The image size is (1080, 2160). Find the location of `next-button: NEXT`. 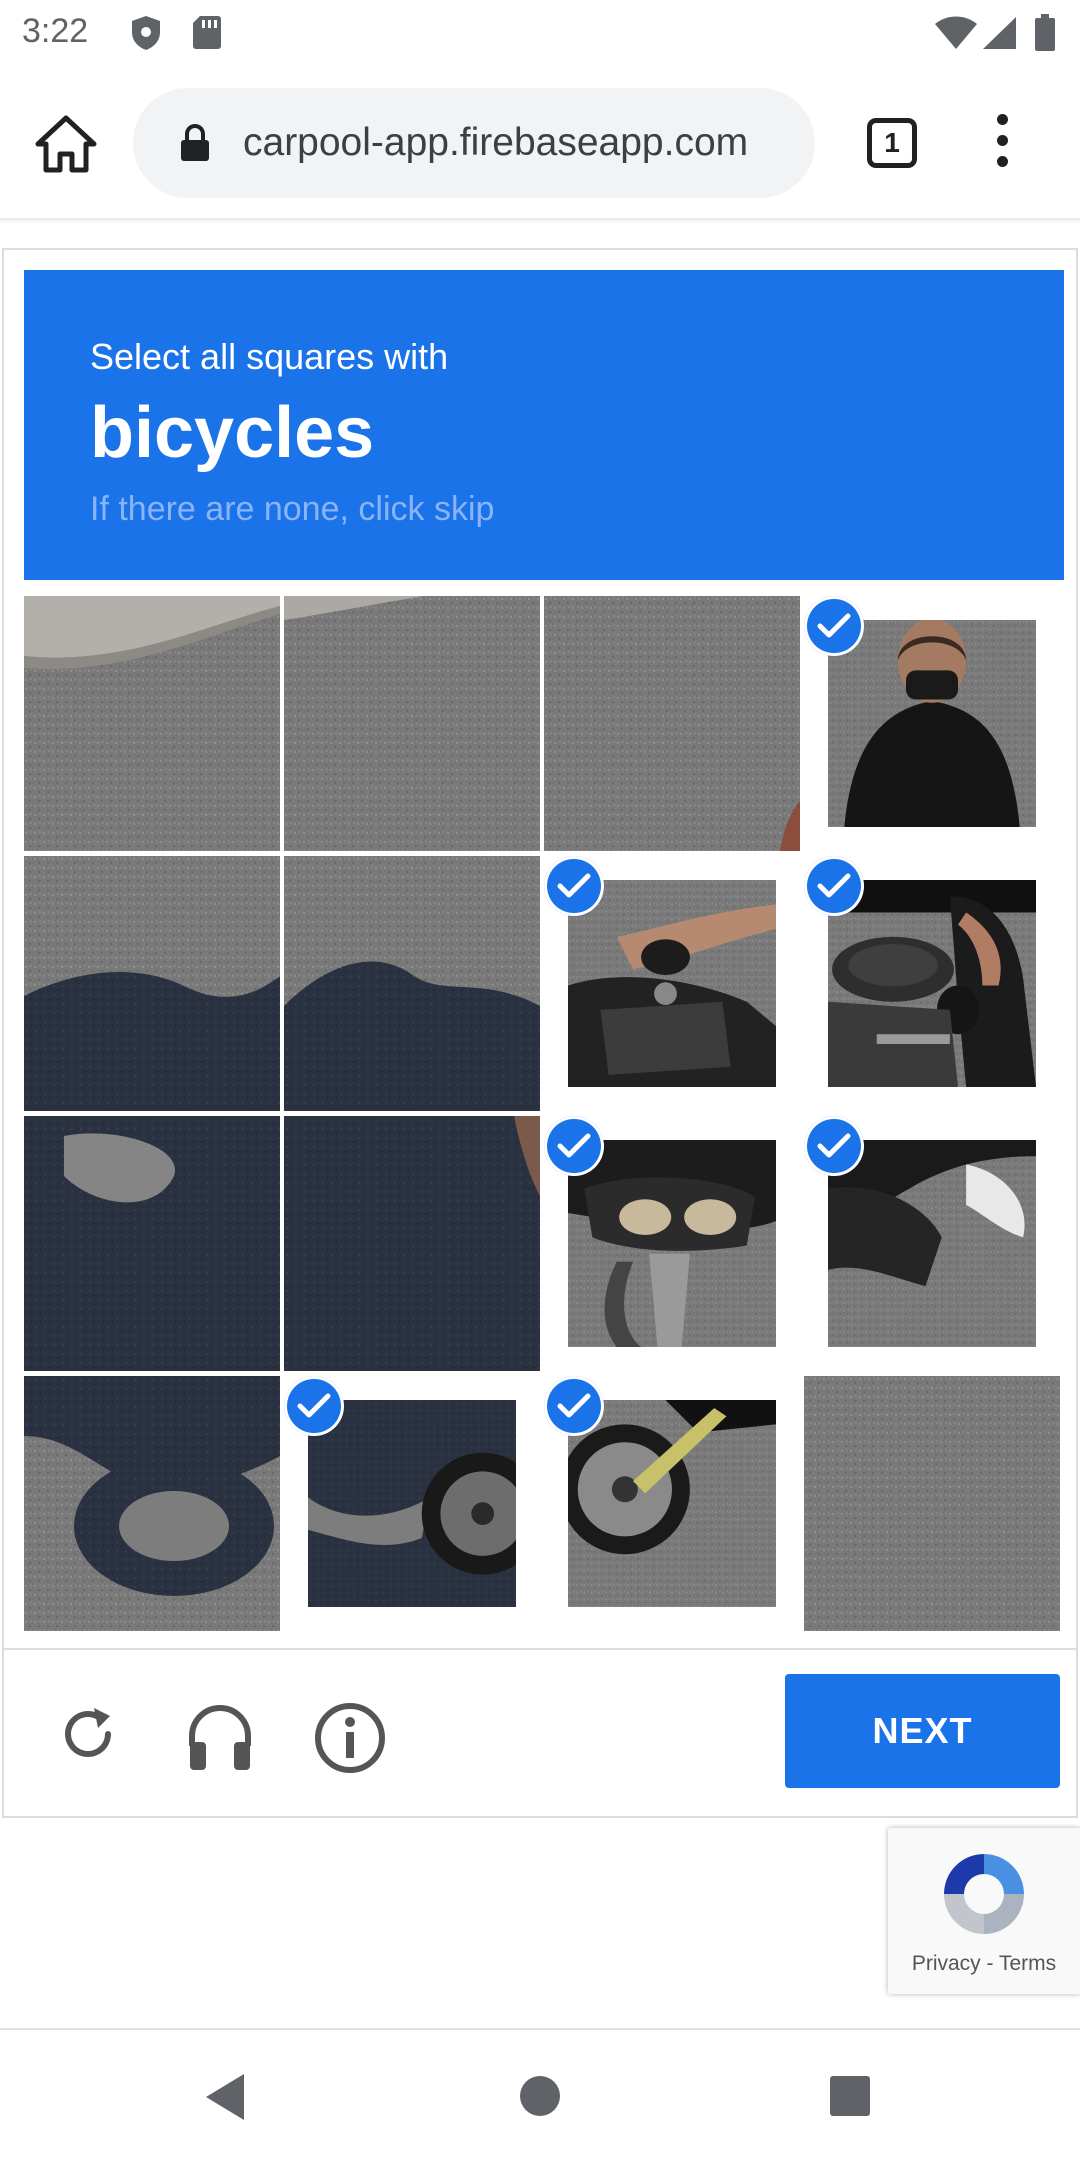

next-button: NEXT is located at coordinates (922, 1731).